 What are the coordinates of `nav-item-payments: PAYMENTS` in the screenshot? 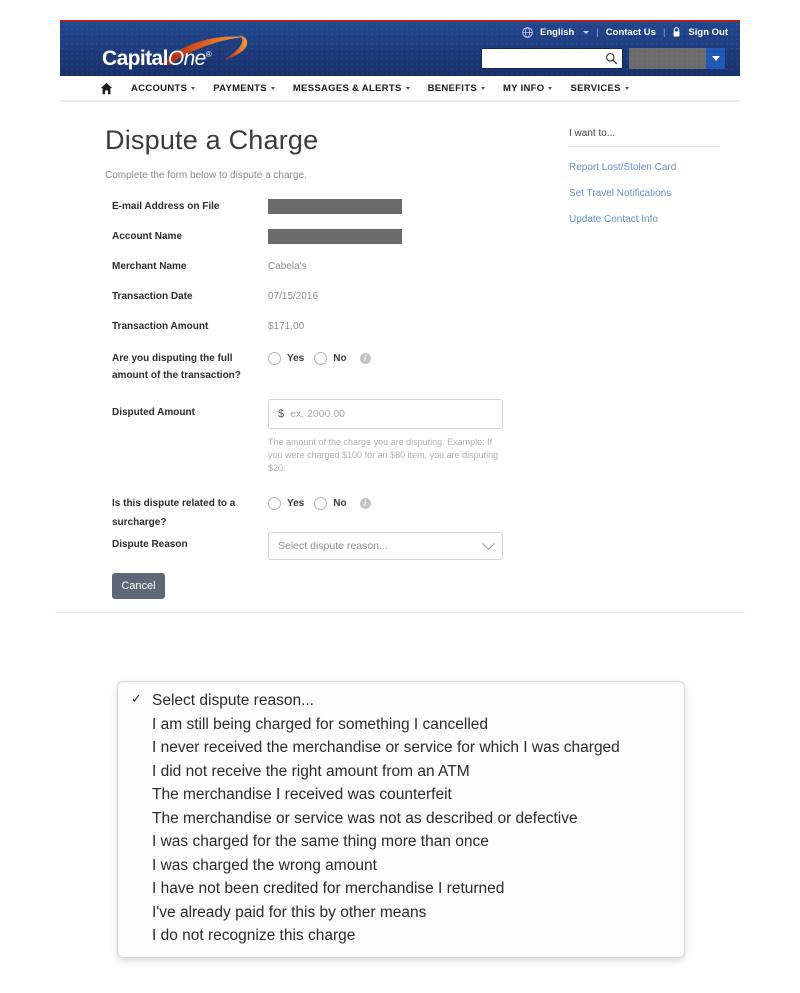 It's located at (244, 88).